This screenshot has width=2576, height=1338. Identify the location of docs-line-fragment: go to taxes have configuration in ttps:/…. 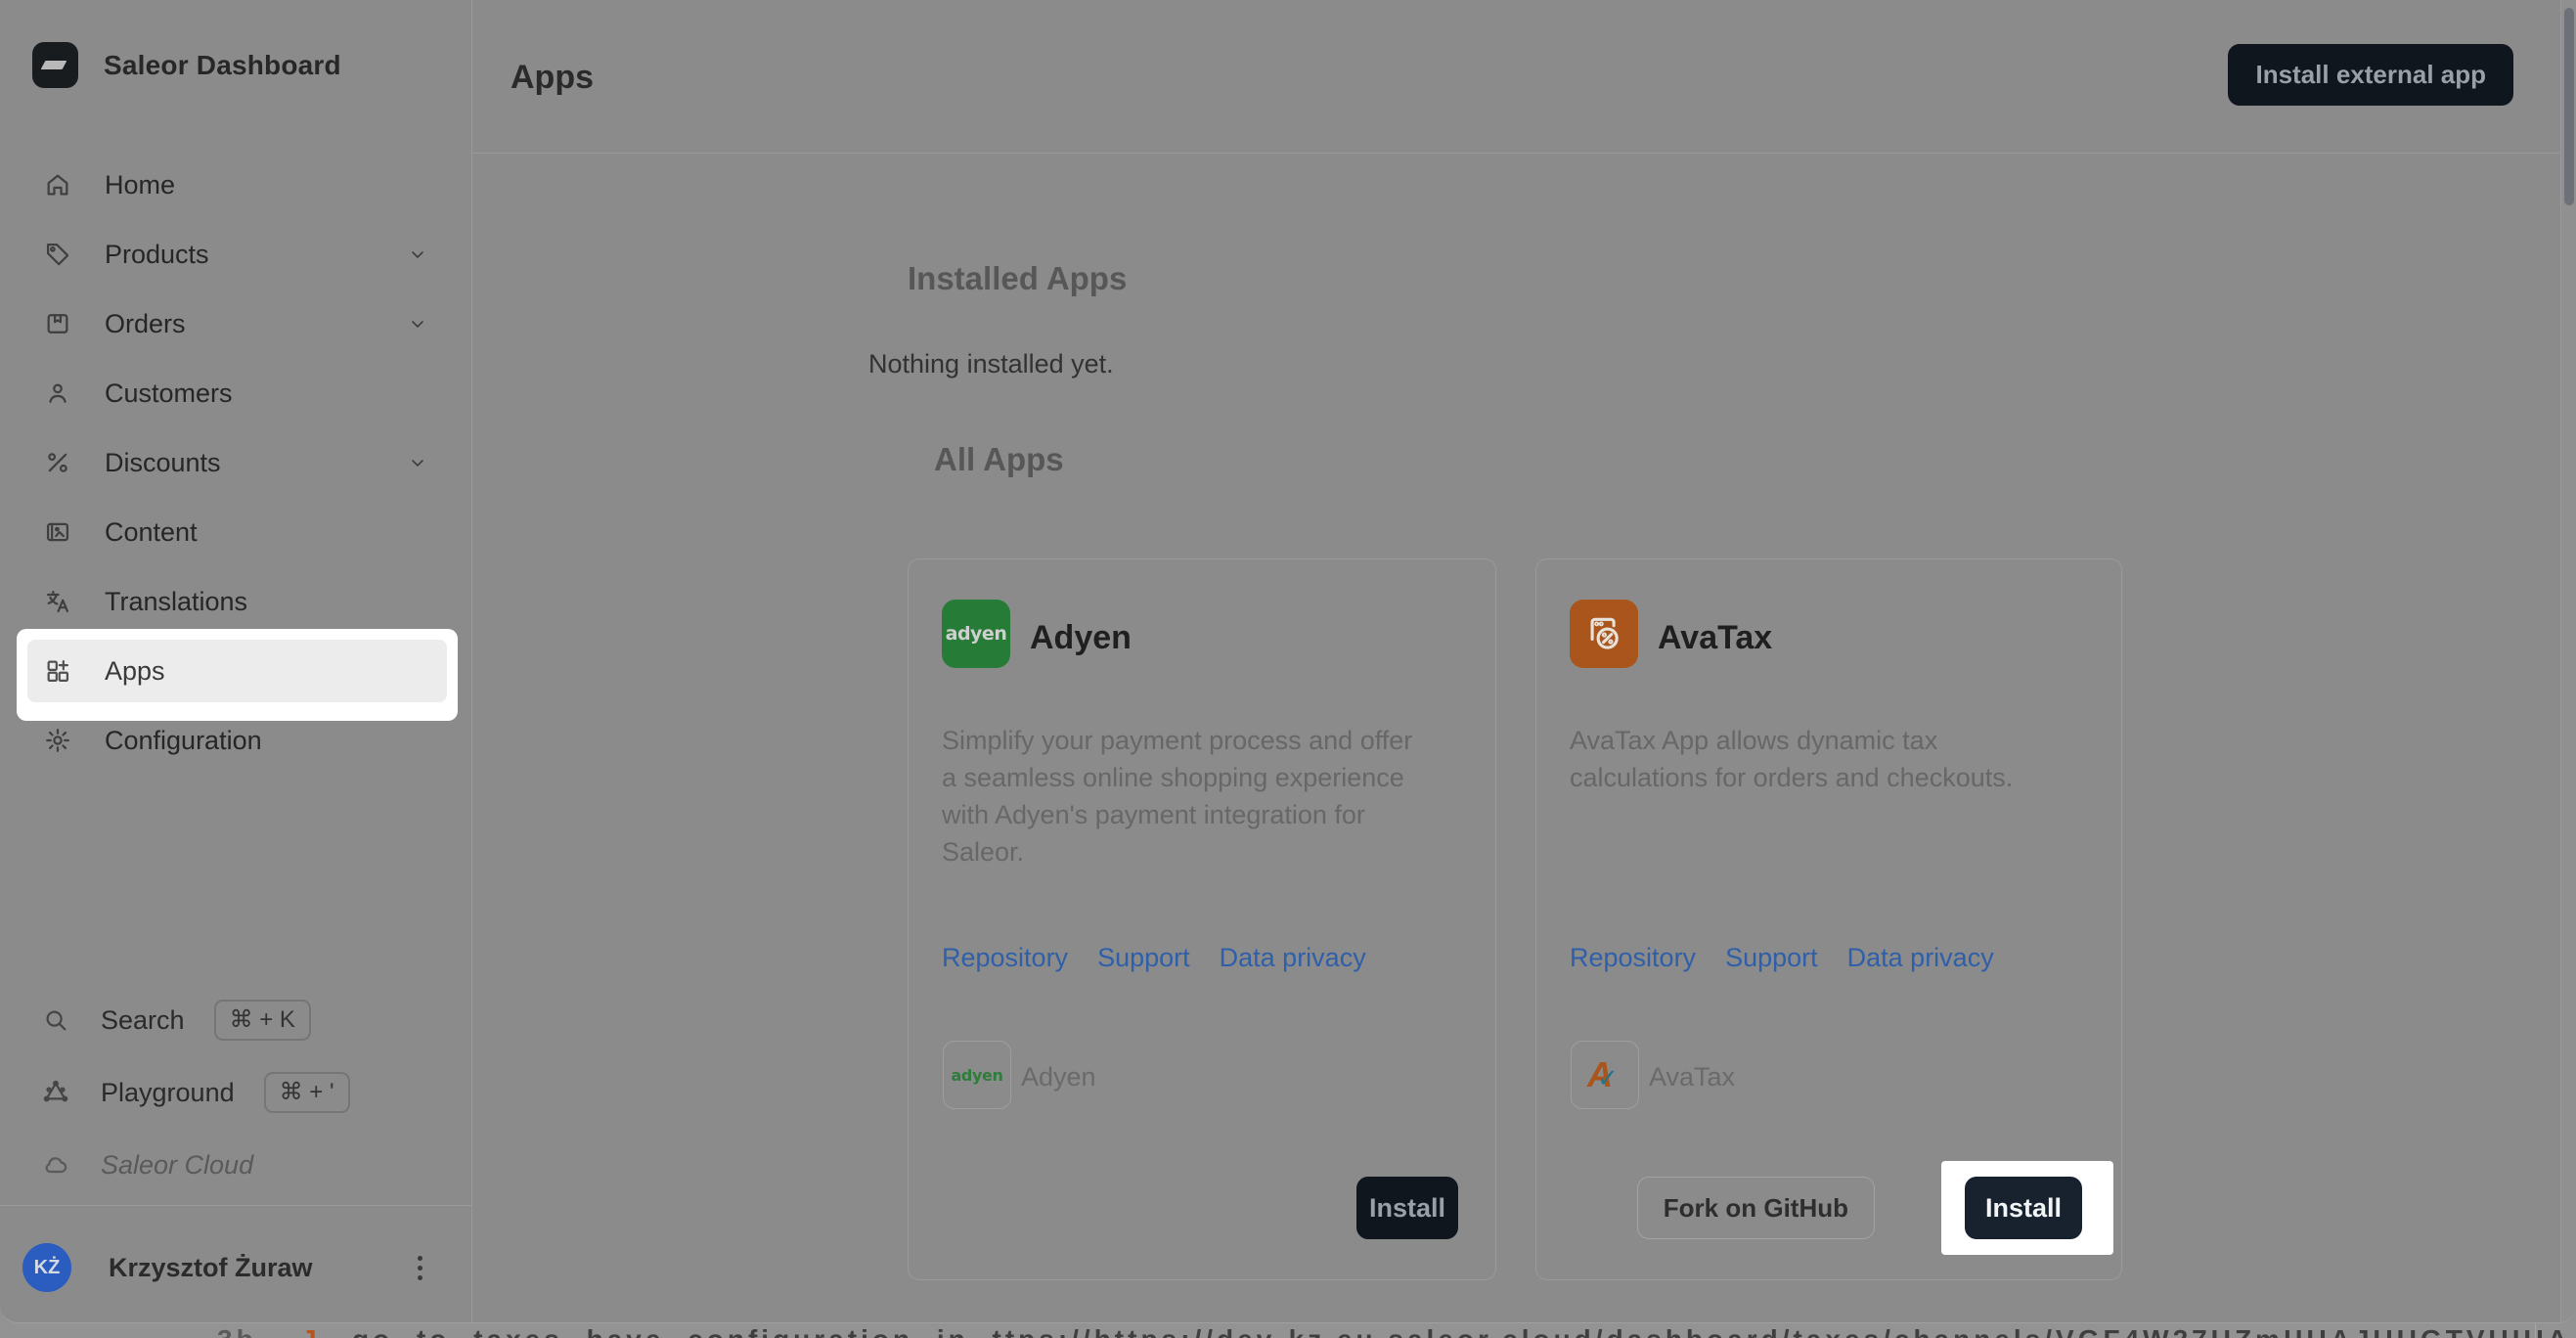
(1462, 1331).